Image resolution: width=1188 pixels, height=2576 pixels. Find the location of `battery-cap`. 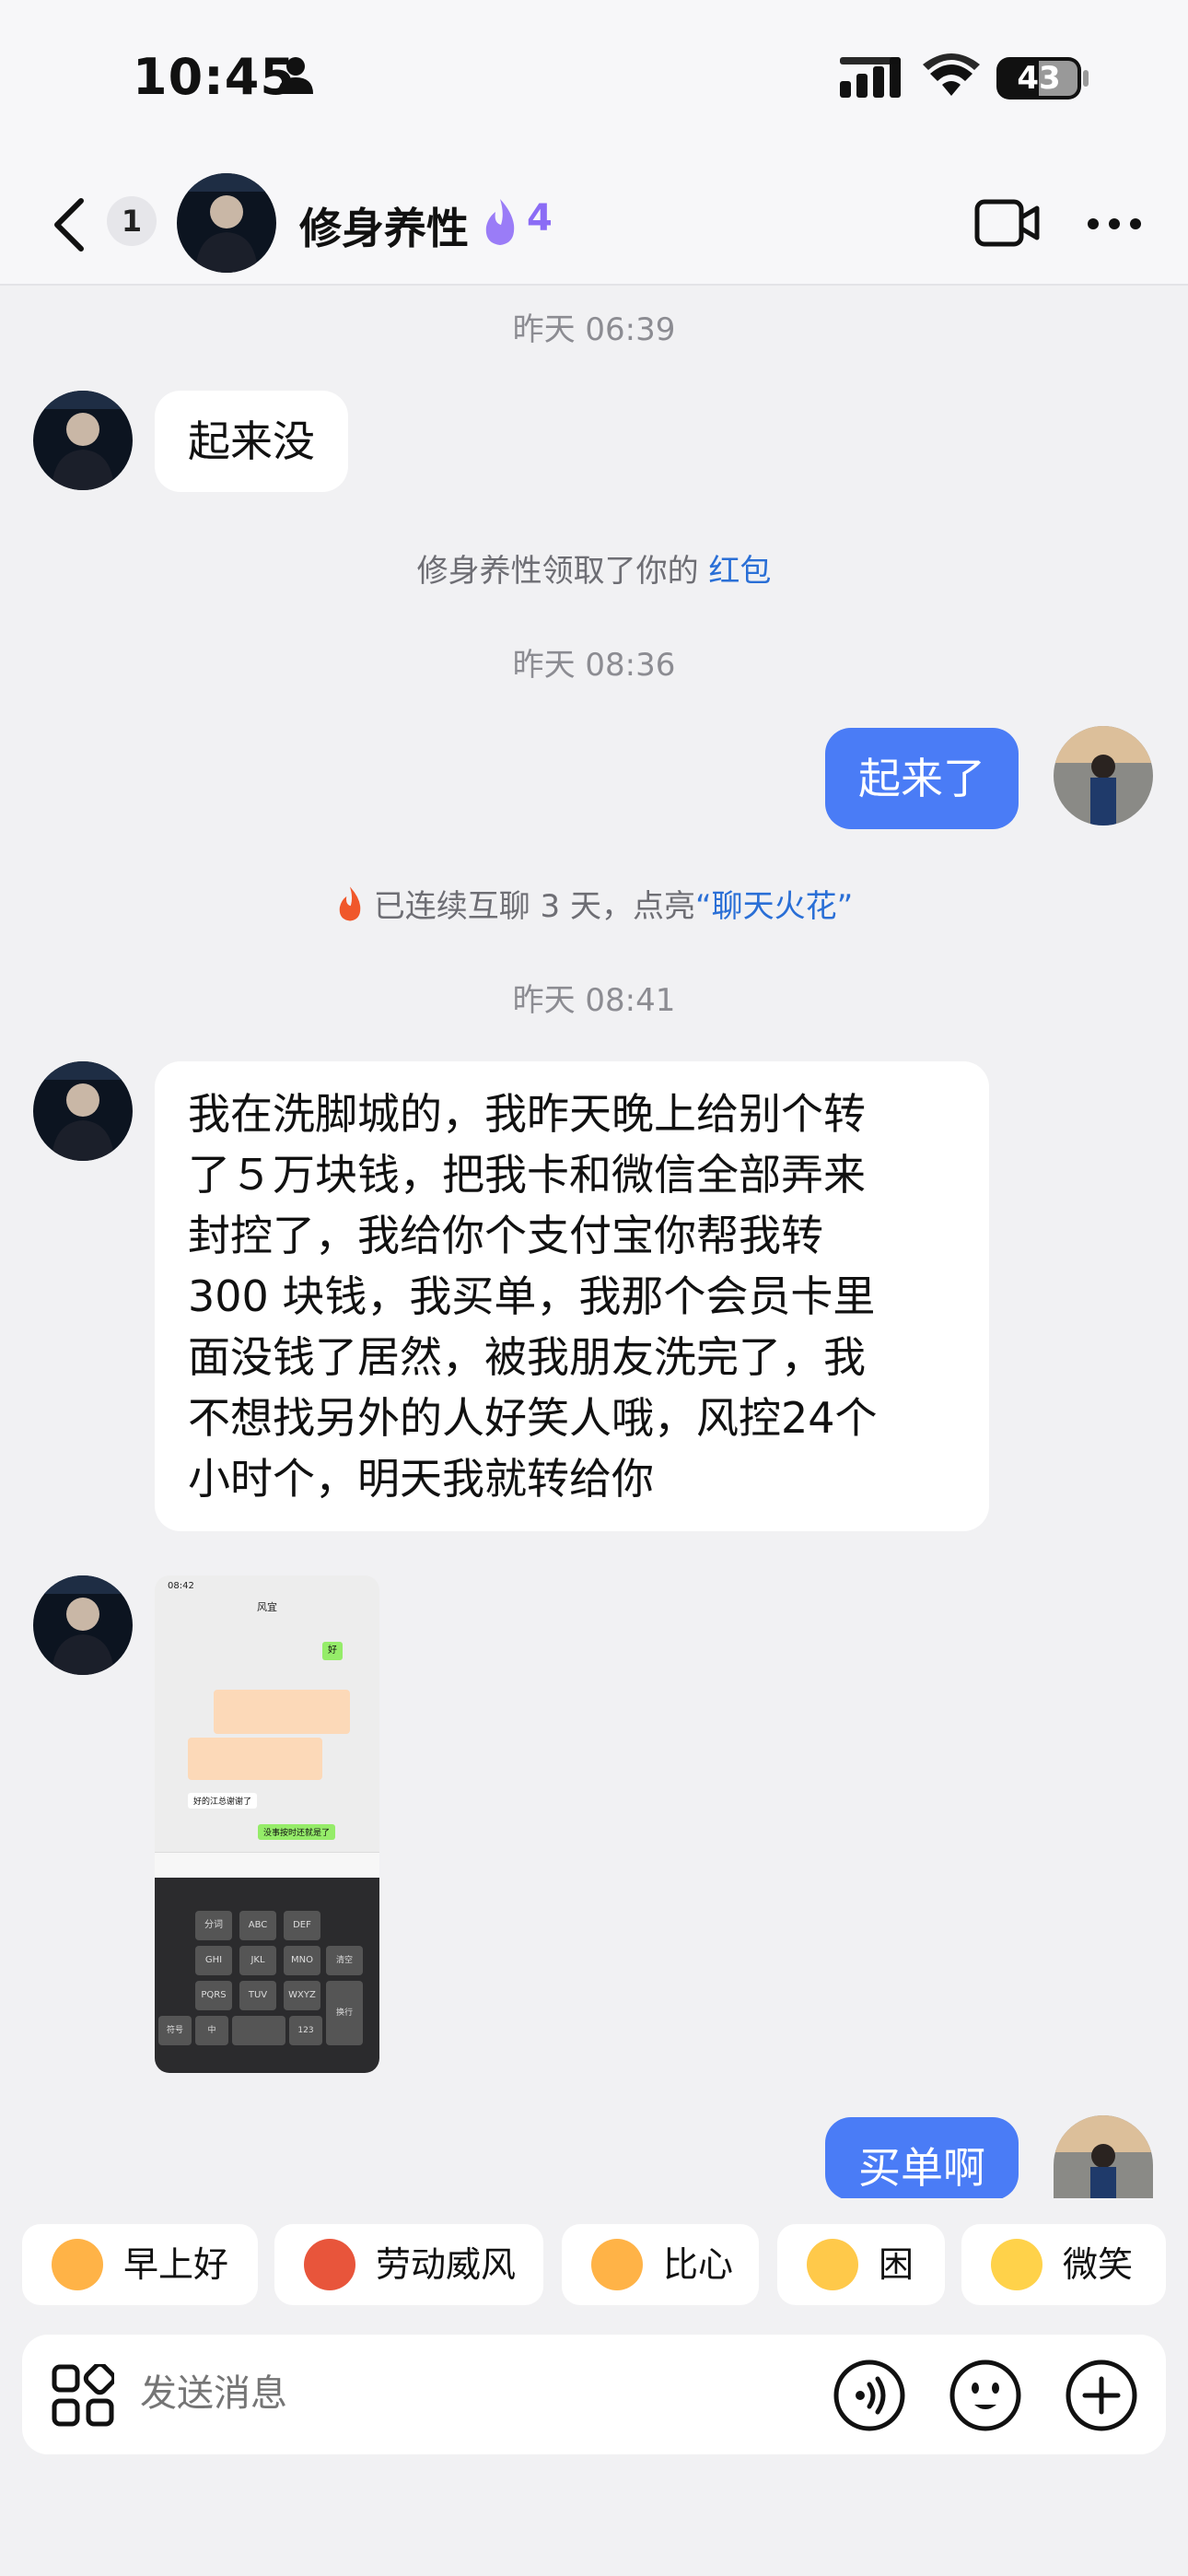

battery-cap is located at coordinates (1086, 78).